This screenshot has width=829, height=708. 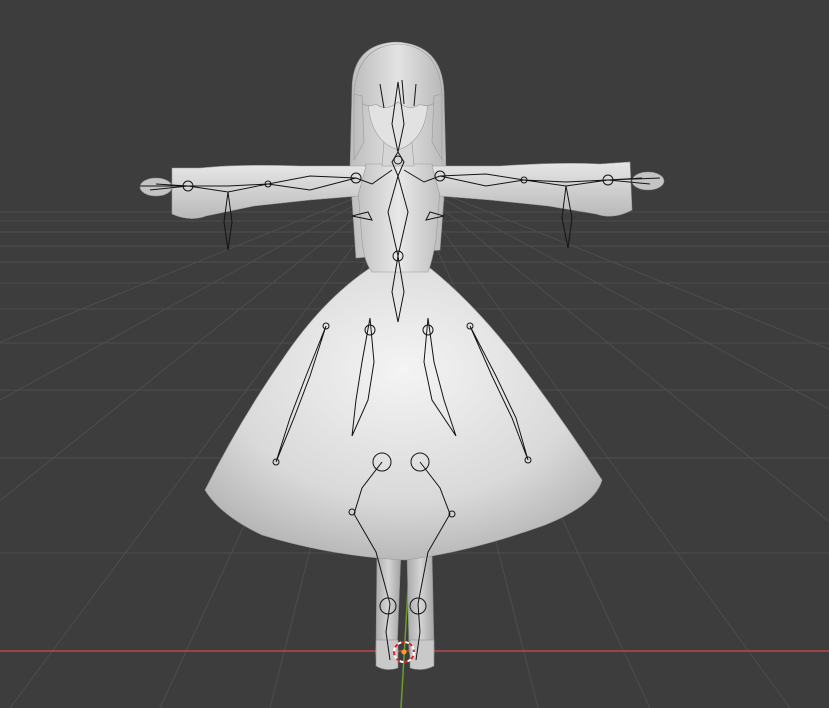 I want to click on right-arm, so click(x=532, y=189).